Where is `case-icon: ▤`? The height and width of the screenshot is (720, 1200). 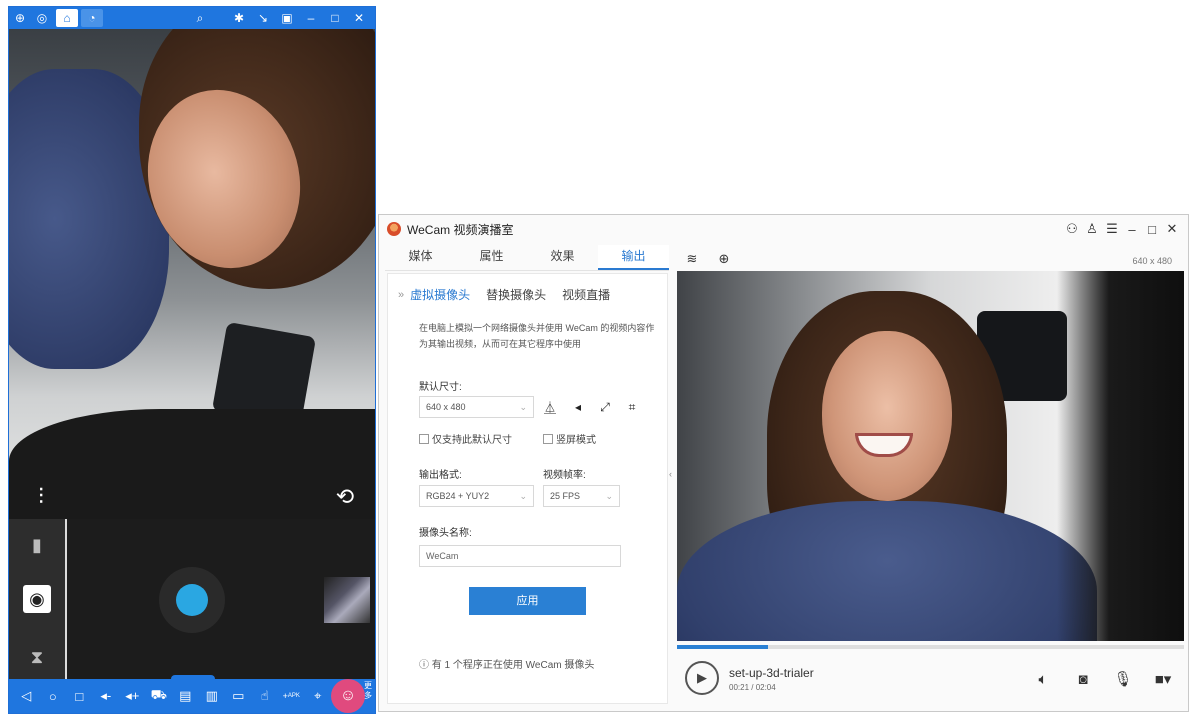
case-icon: ▤ is located at coordinates (185, 696).